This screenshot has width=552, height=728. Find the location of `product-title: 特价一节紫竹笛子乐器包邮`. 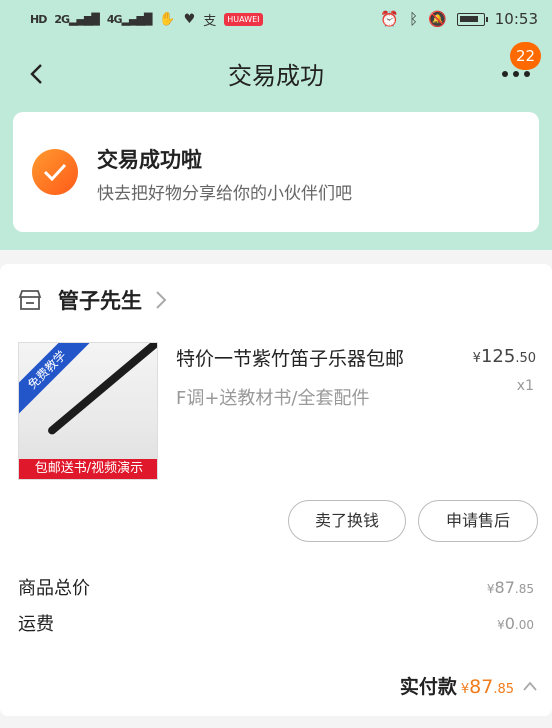

product-title: 特价一节紫竹笛子乐器包邮 is located at coordinates (290, 357).